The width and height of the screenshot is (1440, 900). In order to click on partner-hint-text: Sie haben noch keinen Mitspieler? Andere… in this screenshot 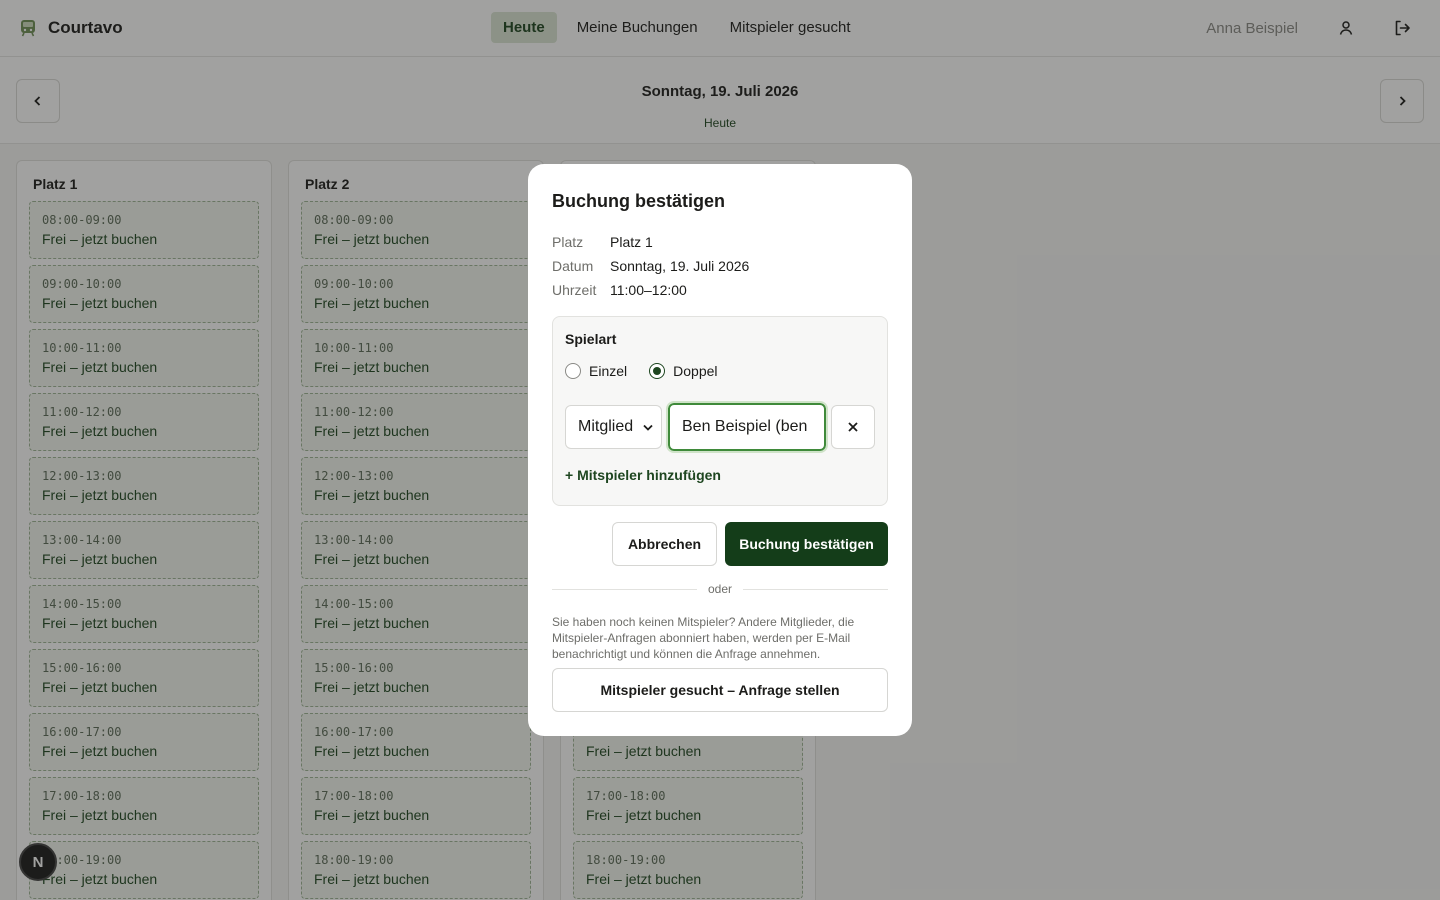, I will do `click(703, 638)`.